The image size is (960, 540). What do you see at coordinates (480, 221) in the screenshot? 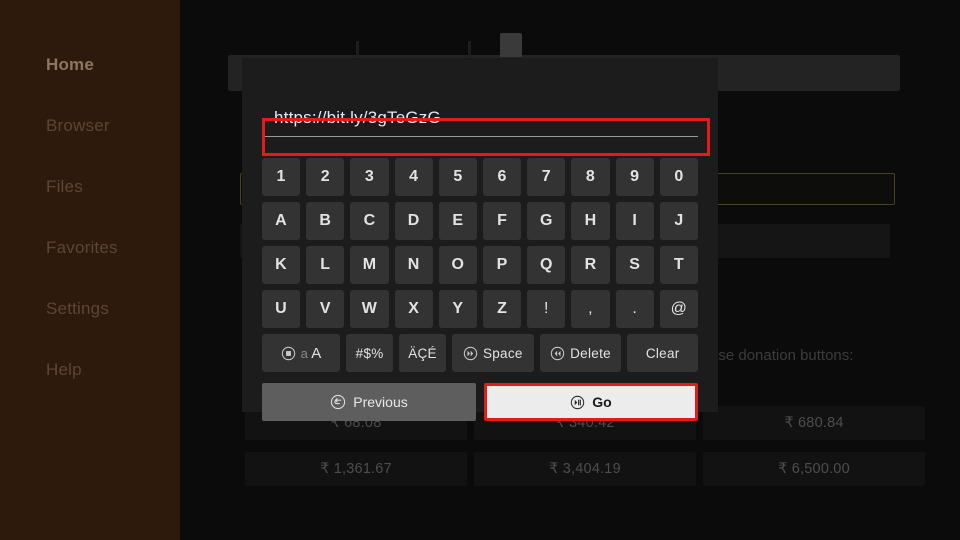
I see `keyboard-row-aj: A B C D E F G H I J` at bounding box center [480, 221].